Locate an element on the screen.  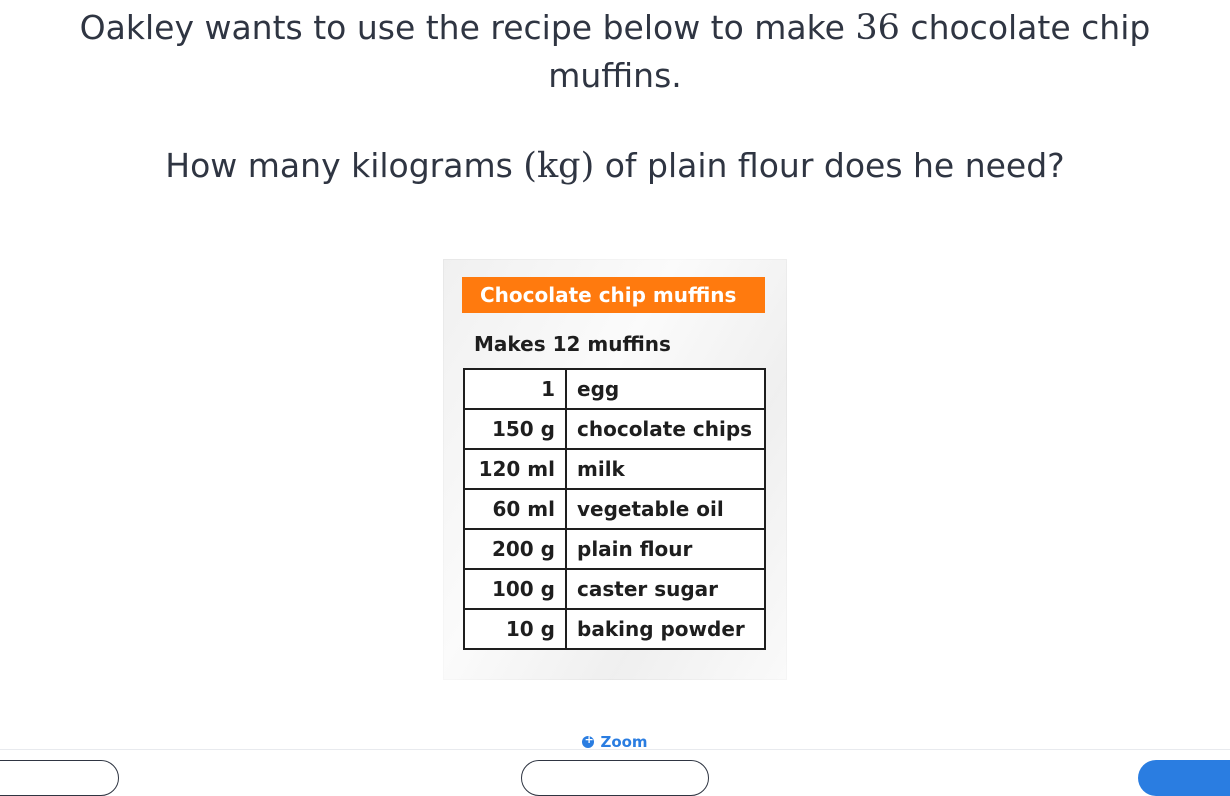
table-row: 1 egg is located at coordinates (614, 389).